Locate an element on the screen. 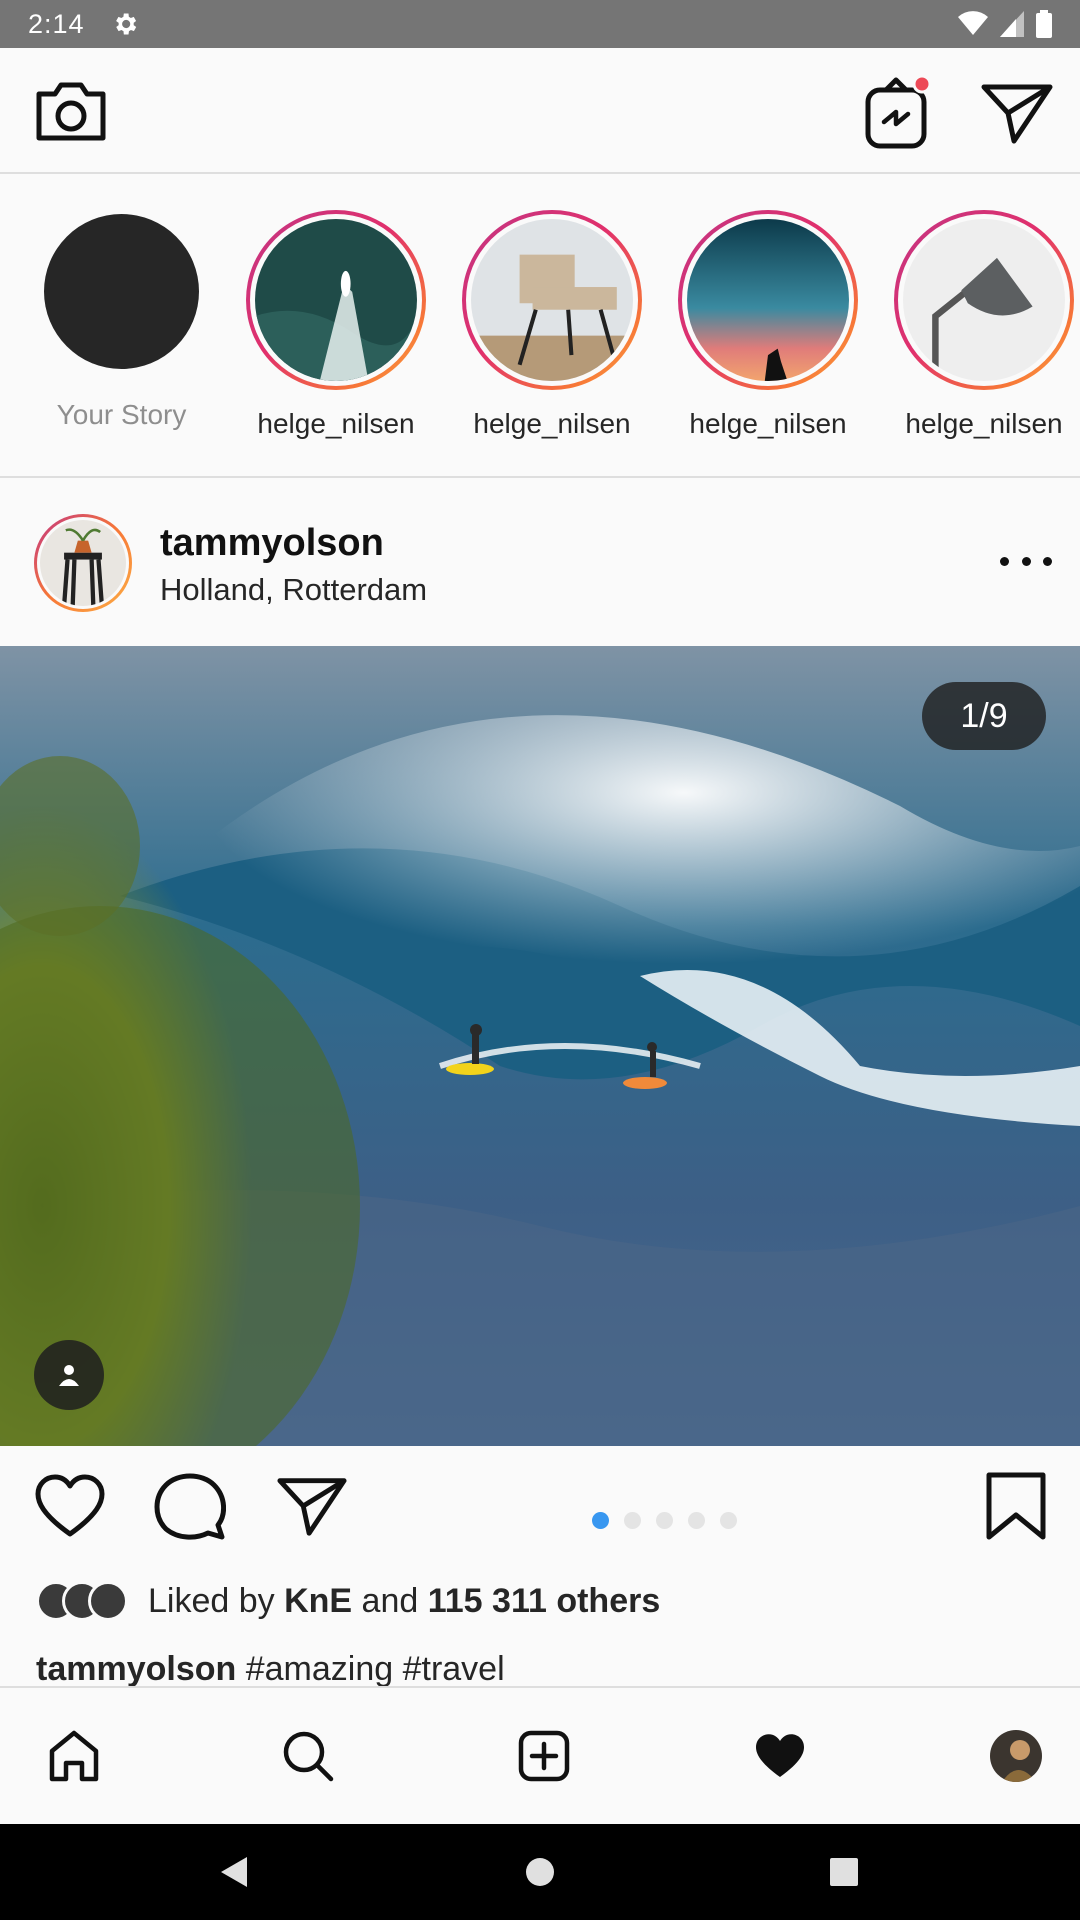  activity-heart-icon is located at coordinates (780, 1755).